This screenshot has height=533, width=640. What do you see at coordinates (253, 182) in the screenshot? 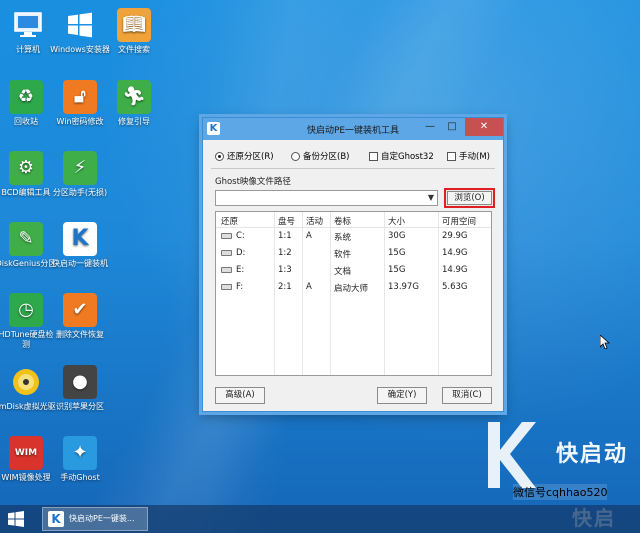
I see `path-label: Ghost映像文件路径` at bounding box center [253, 182].